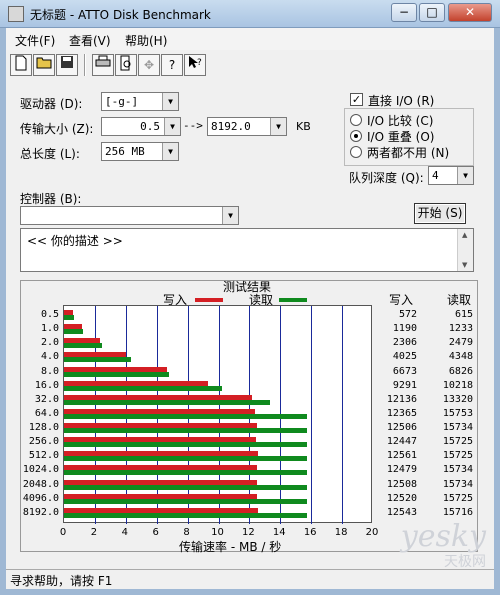 The width and height of the screenshot is (500, 595). Describe the element at coordinates (401, 442) in the screenshot. I see `write-value-cell: 12447` at that location.